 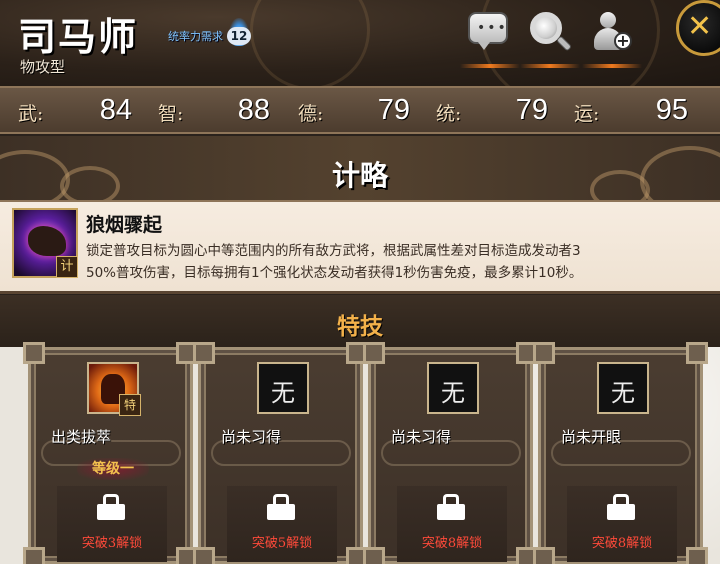 I want to click on skill-name: 尚未开眼, so click(x=591, y=437).